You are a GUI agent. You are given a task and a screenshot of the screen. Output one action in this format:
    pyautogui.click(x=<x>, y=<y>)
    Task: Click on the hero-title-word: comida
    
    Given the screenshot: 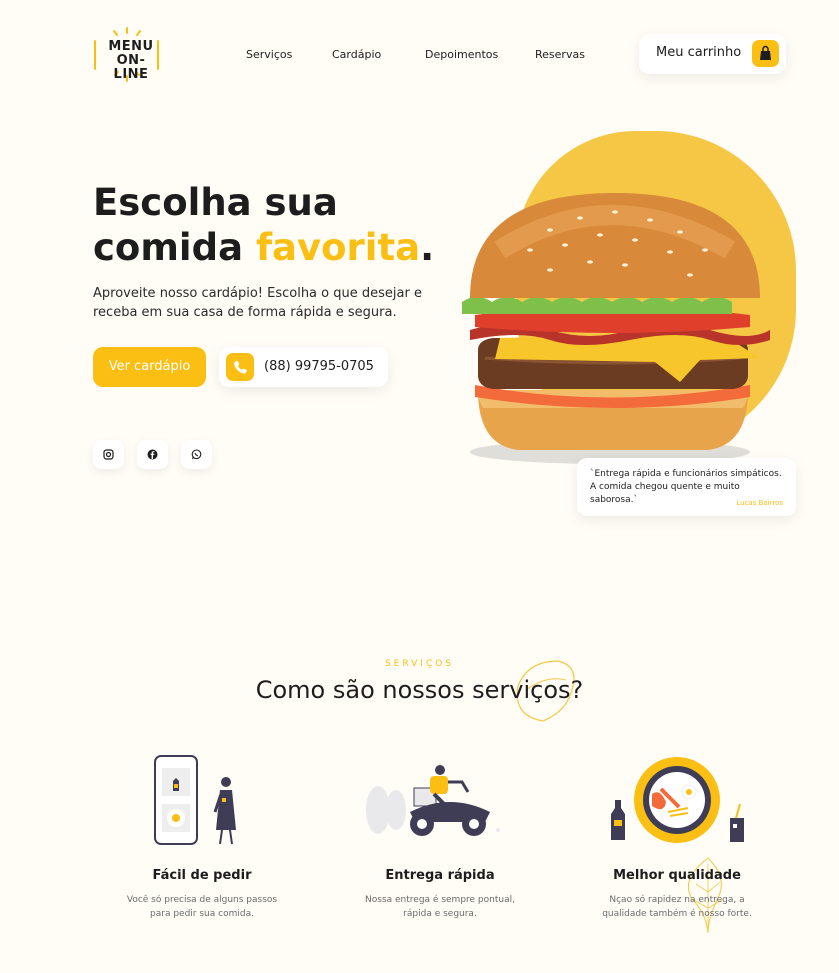 What is the action you would take?
    pyautogui.click(x=174, y=247)
    